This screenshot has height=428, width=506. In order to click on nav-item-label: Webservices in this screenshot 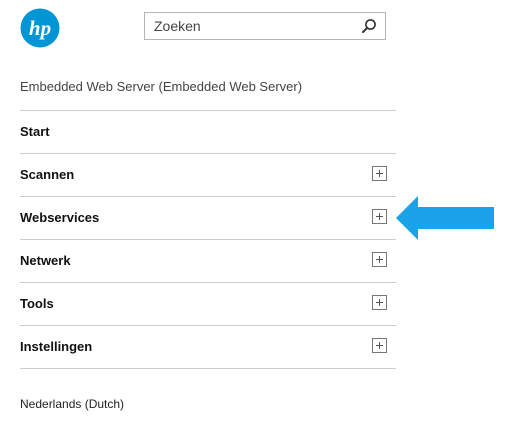, I will do `click(60, 217)`.